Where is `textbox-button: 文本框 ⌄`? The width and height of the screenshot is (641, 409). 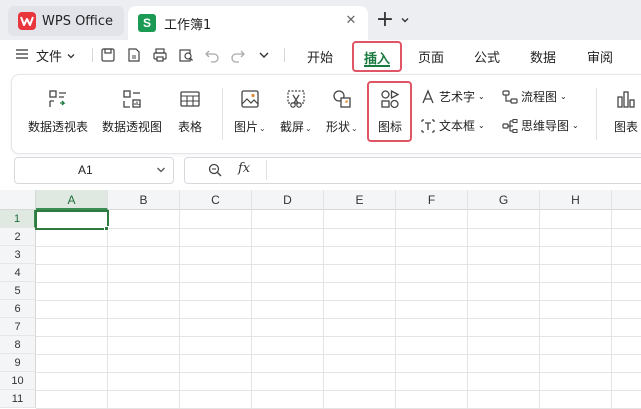 textbox-button: 文本框 ⌄ is located at coordinates (452, 125).